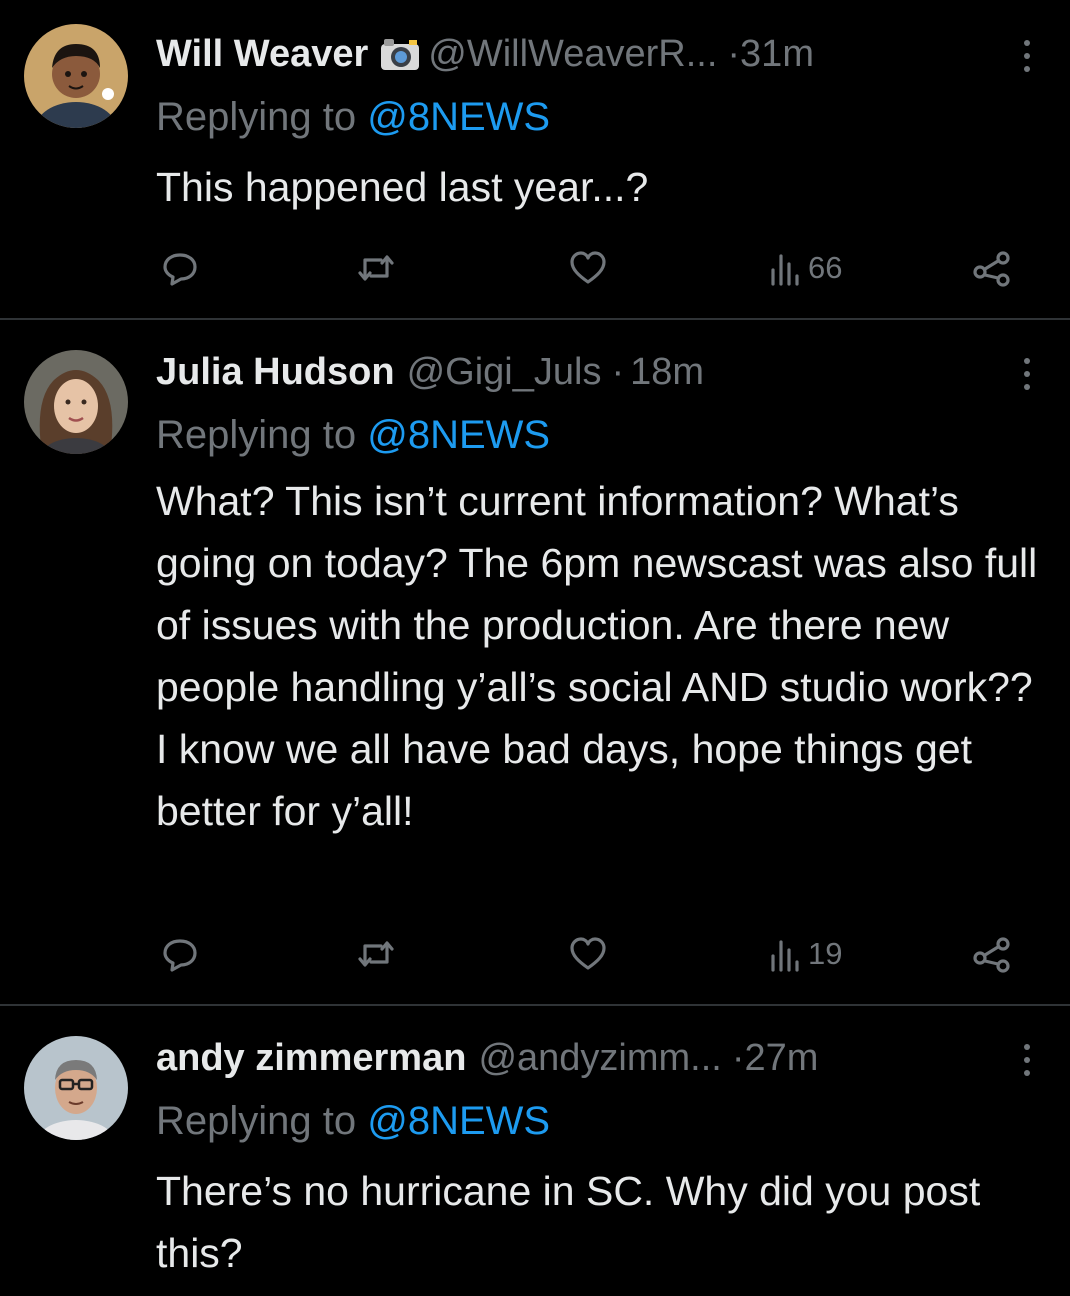 The height and width of the screenshot is (1296, 1070). Describe the element at coordinates (777, 54) in the screenshot. I see `timestamp: 31m` at that location.